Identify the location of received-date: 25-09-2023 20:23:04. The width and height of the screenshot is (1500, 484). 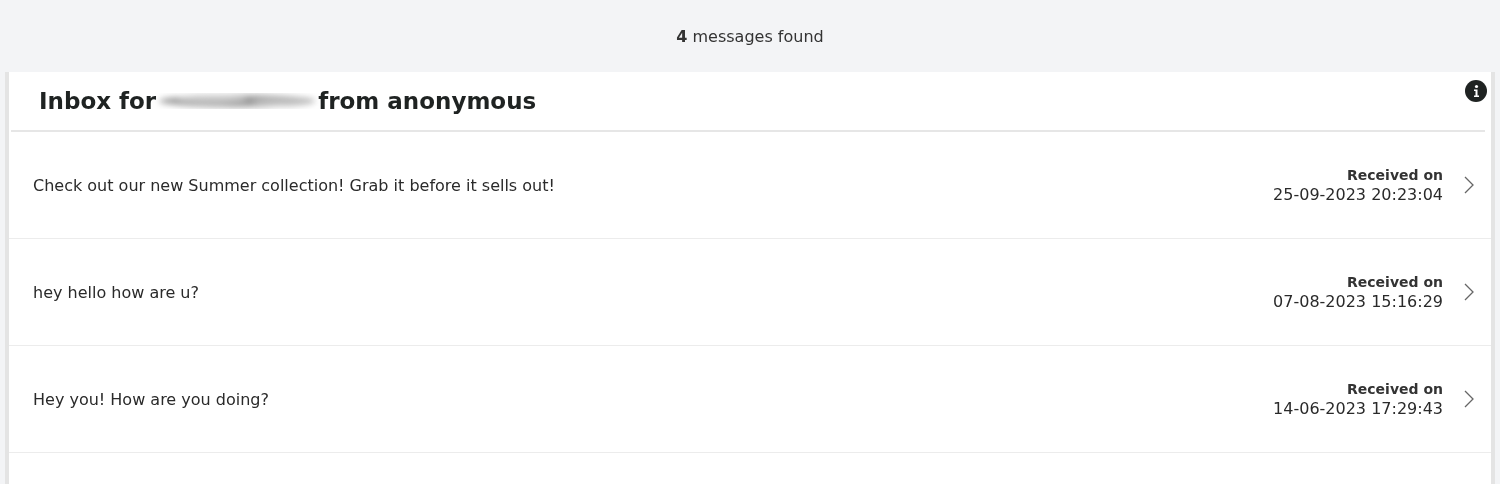
(1358, 194).